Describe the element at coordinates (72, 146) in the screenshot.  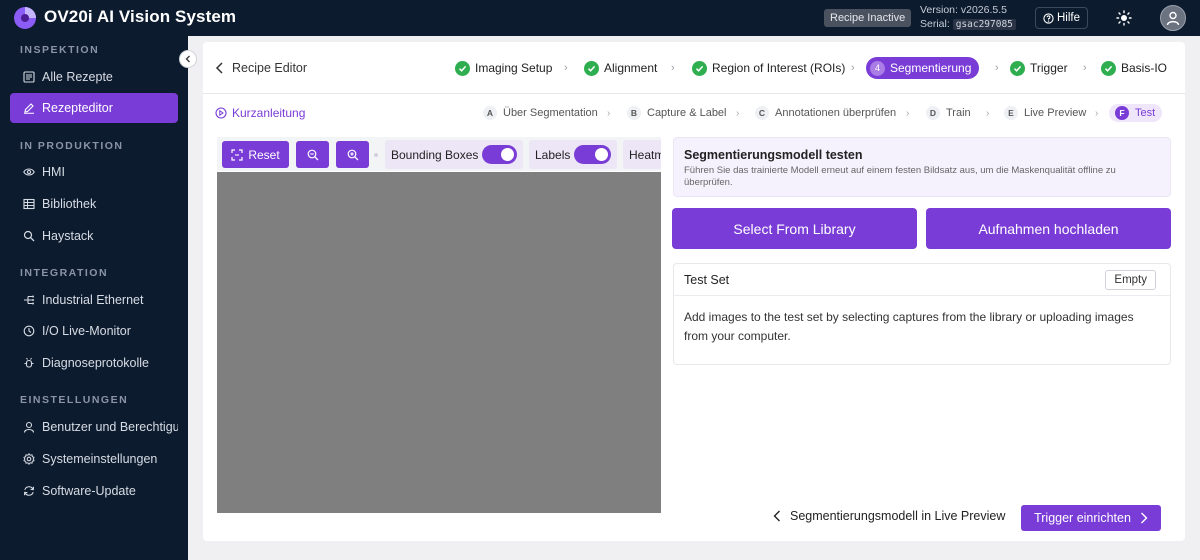
I see `section-label-in-produktion: IN PRODUKTION` at that location.